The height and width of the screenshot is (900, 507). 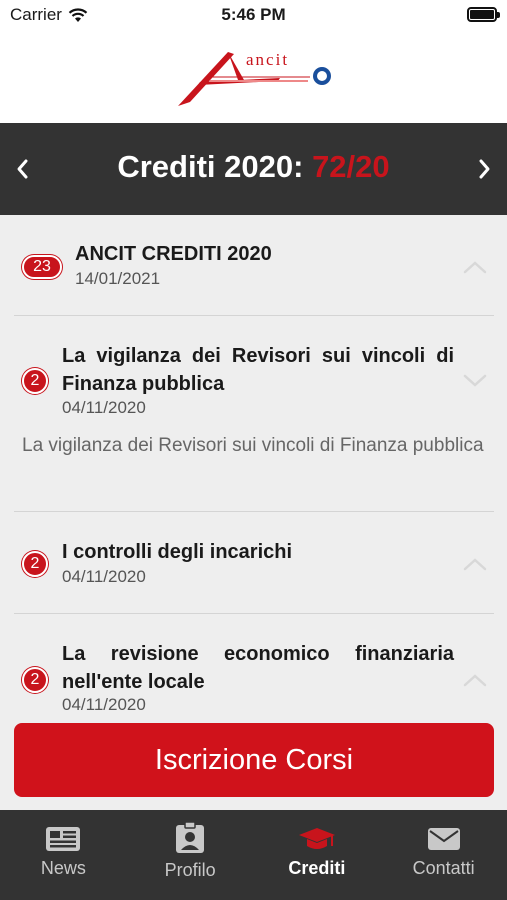 I want to click on status-time: 5:46 PM, so click(x=253, y=14).